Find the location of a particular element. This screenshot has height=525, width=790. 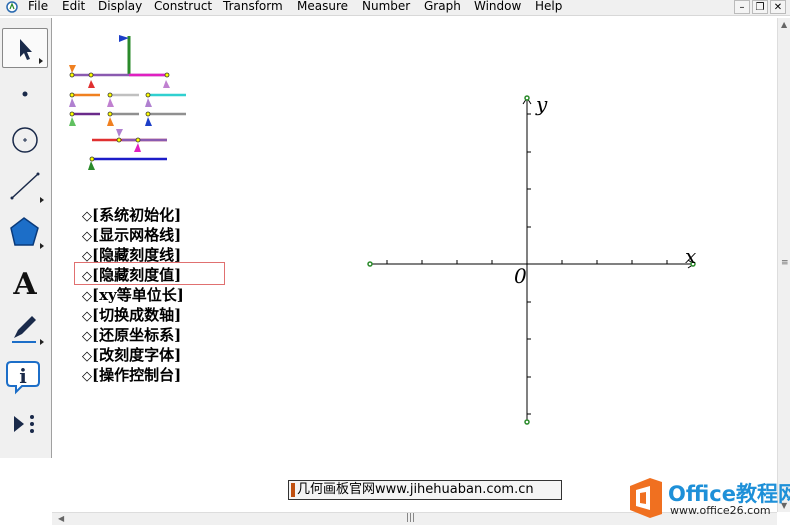

button-equal-unit-length: ◇[xy等单位长] is located at coordinates (133, 296).